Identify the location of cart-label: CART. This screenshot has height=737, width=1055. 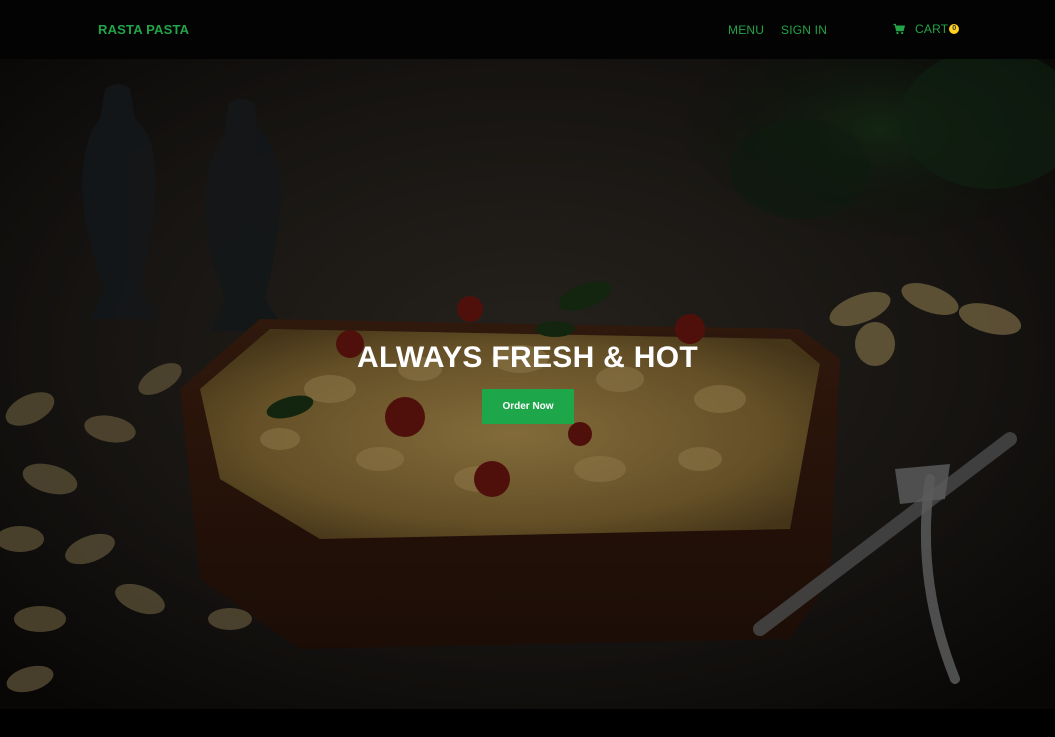
(932, 29).